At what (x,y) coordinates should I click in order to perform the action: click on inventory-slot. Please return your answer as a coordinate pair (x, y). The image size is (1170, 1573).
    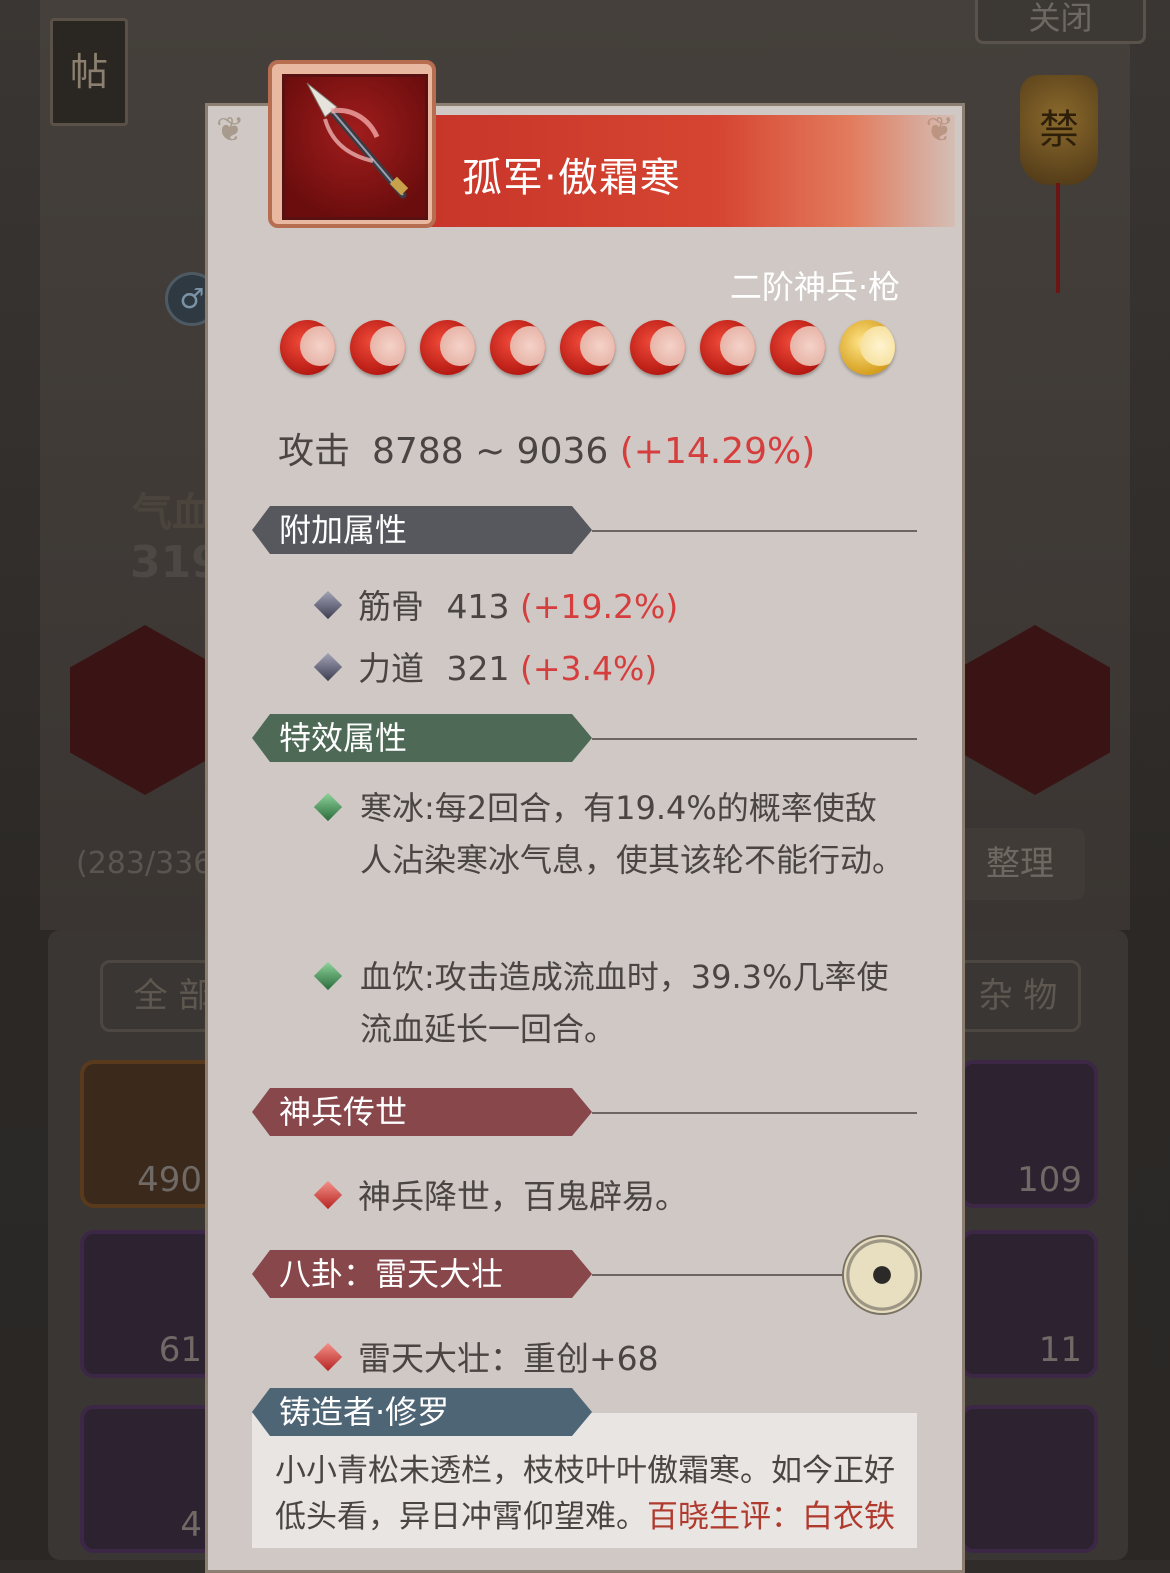
    Looking at the image, I should click on (1029, 1479).